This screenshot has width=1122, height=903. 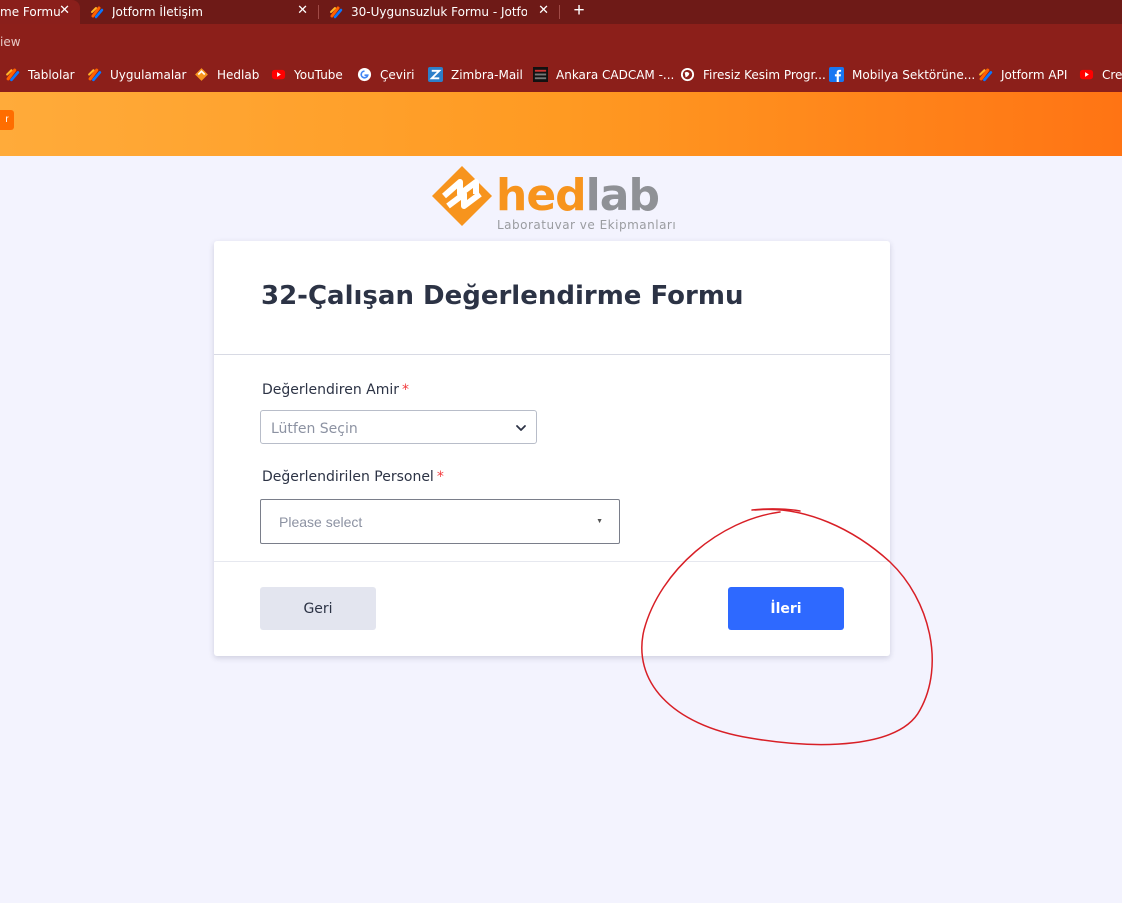 What do you see at coordinates (364, 74) in the screenshot?
I see `google-icon` at bounding box center [364, 74].